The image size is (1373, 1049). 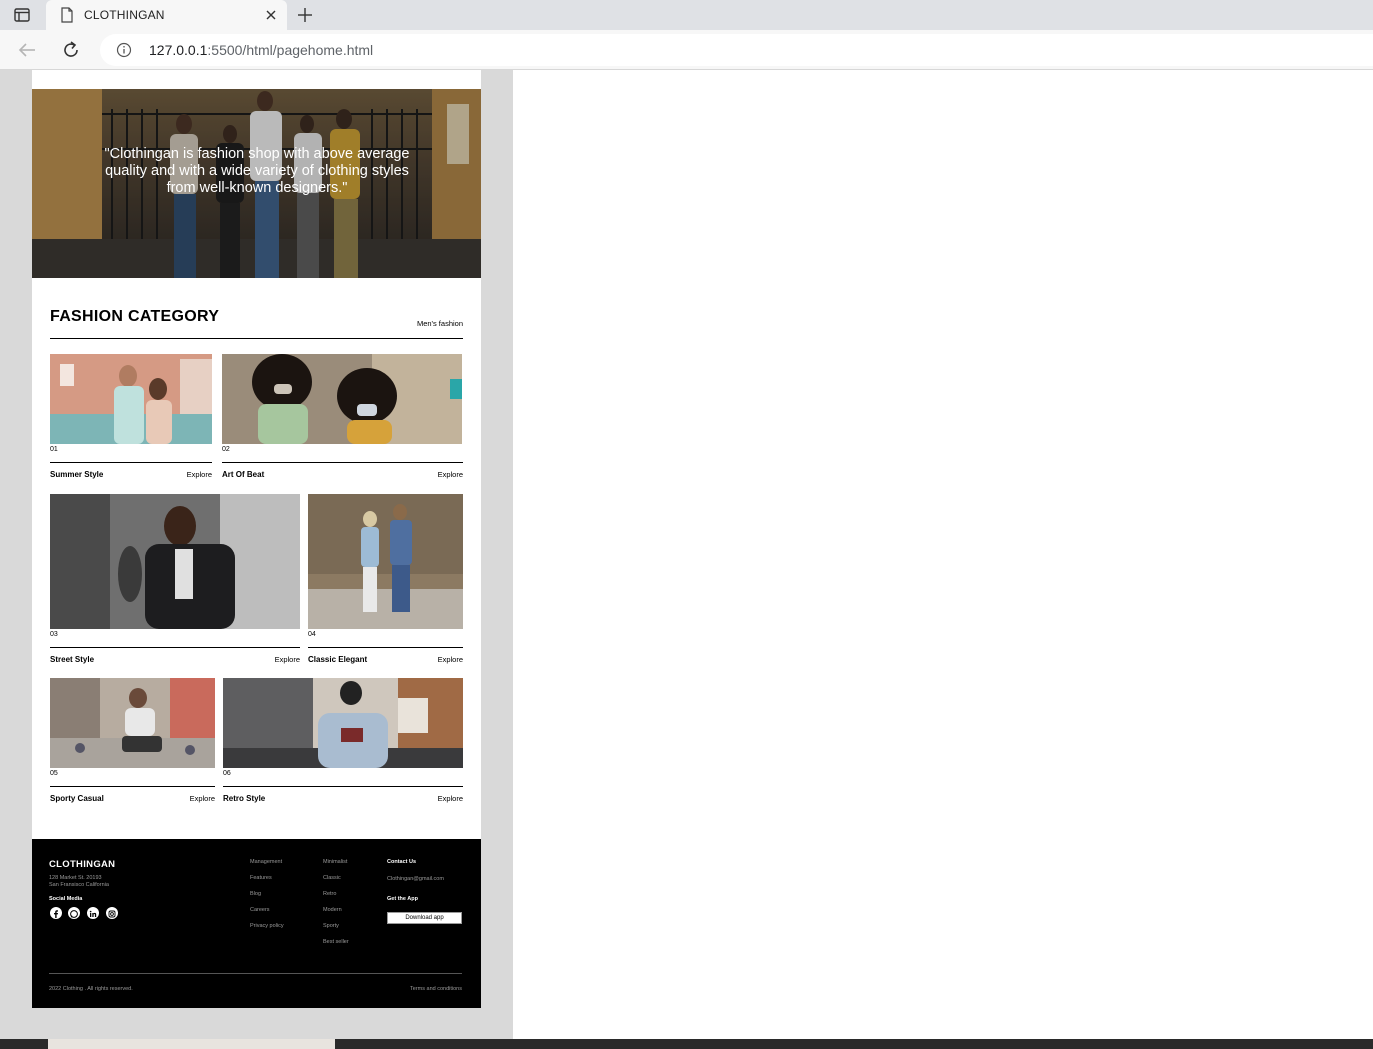 What do you see at coordinates (227, 773) in the screenshot?
I see `category-number: 06` at bounding box center [227, 773].